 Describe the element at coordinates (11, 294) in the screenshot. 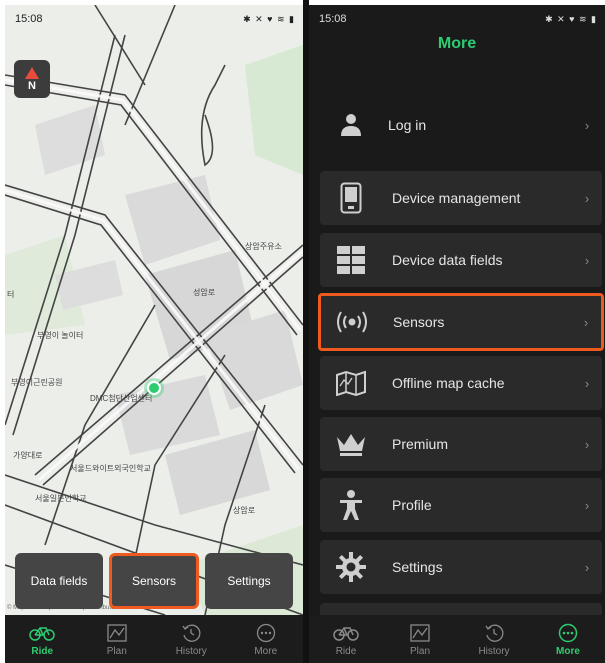

I see `map-label: 터` at that location.